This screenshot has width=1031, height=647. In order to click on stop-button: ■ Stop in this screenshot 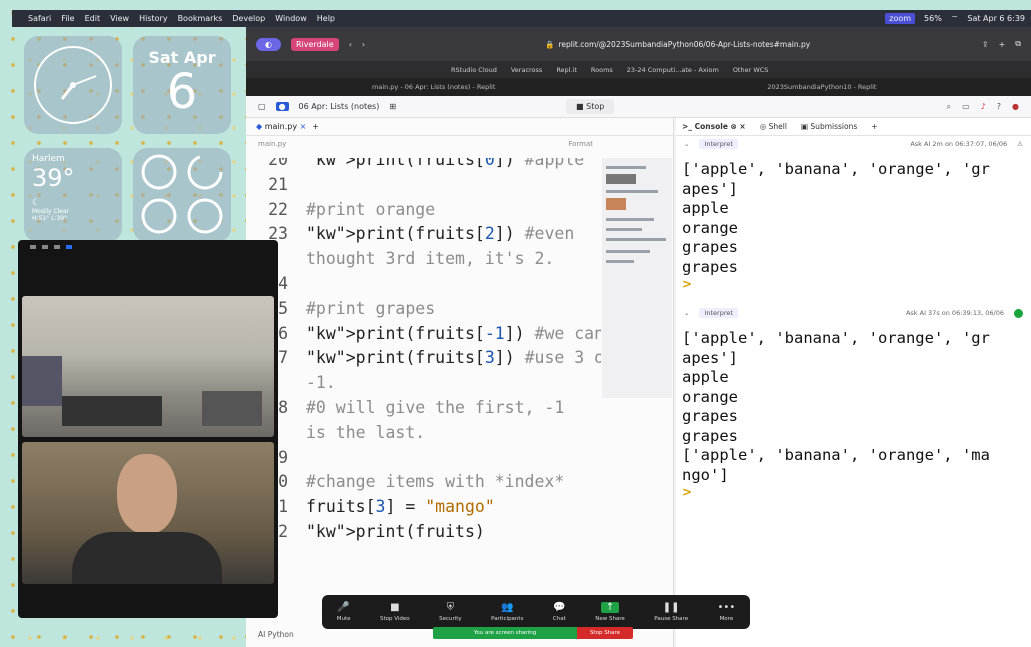, I will do `click(590, 106)`.